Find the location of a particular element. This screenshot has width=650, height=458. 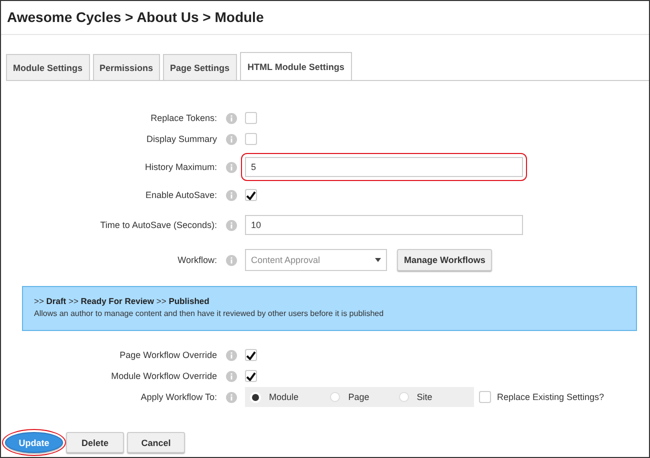

tab: Module Settings is located at coordinates (48, 67).